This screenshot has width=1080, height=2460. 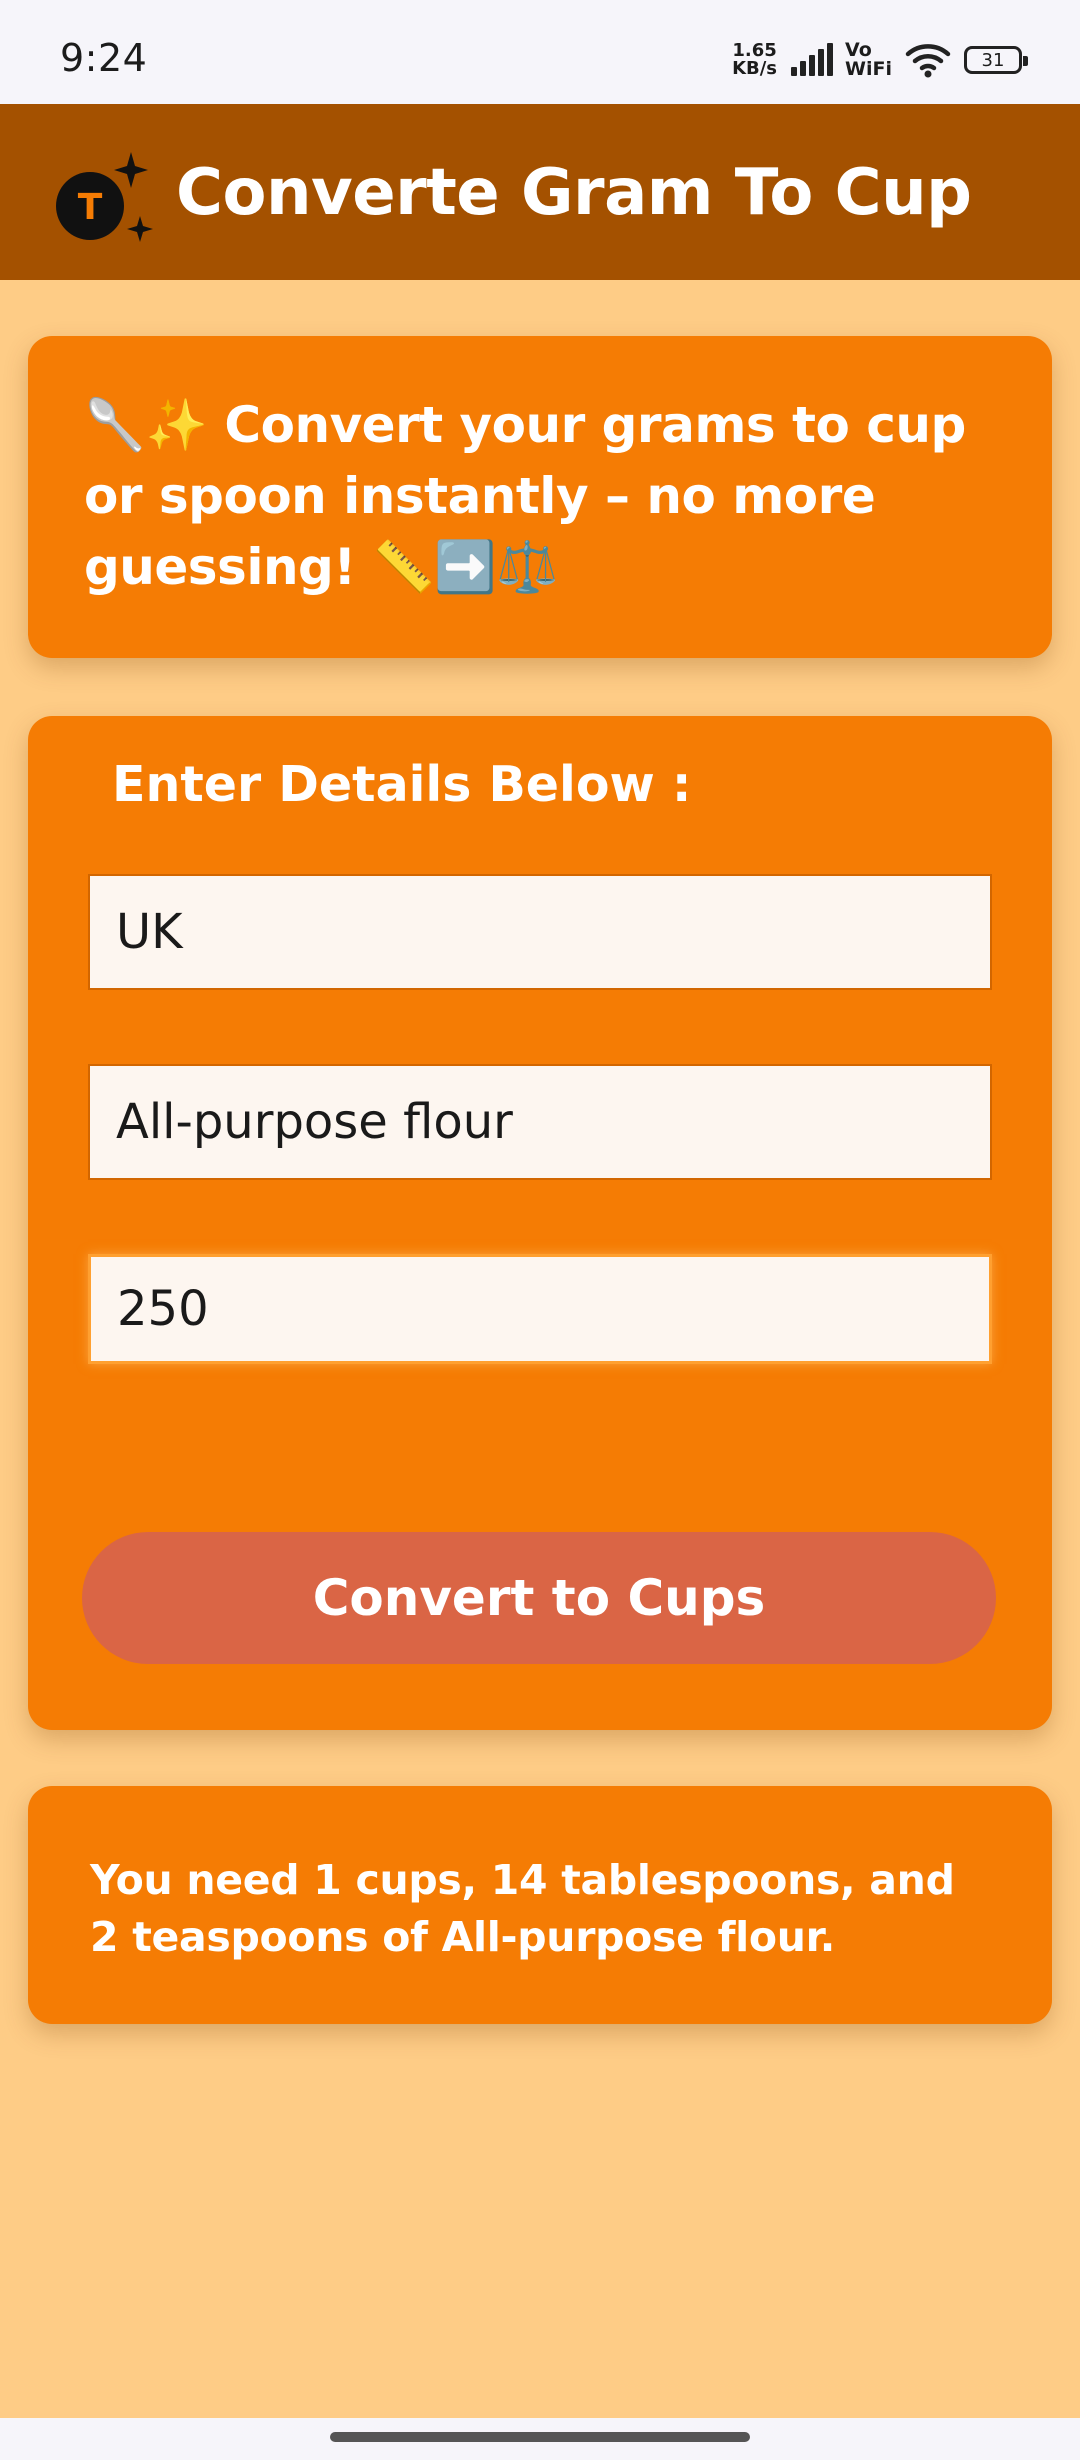 What do you see at coordinates (574, 193) in the screenshot?
I see `app-title: Converte Gram To Cup` at bounding box center [574, 193].